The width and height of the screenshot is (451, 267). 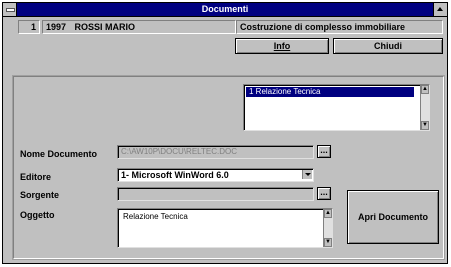 I want to click on oggetto-scrollbar: ▲ ▼, so click(x=327, y=228).